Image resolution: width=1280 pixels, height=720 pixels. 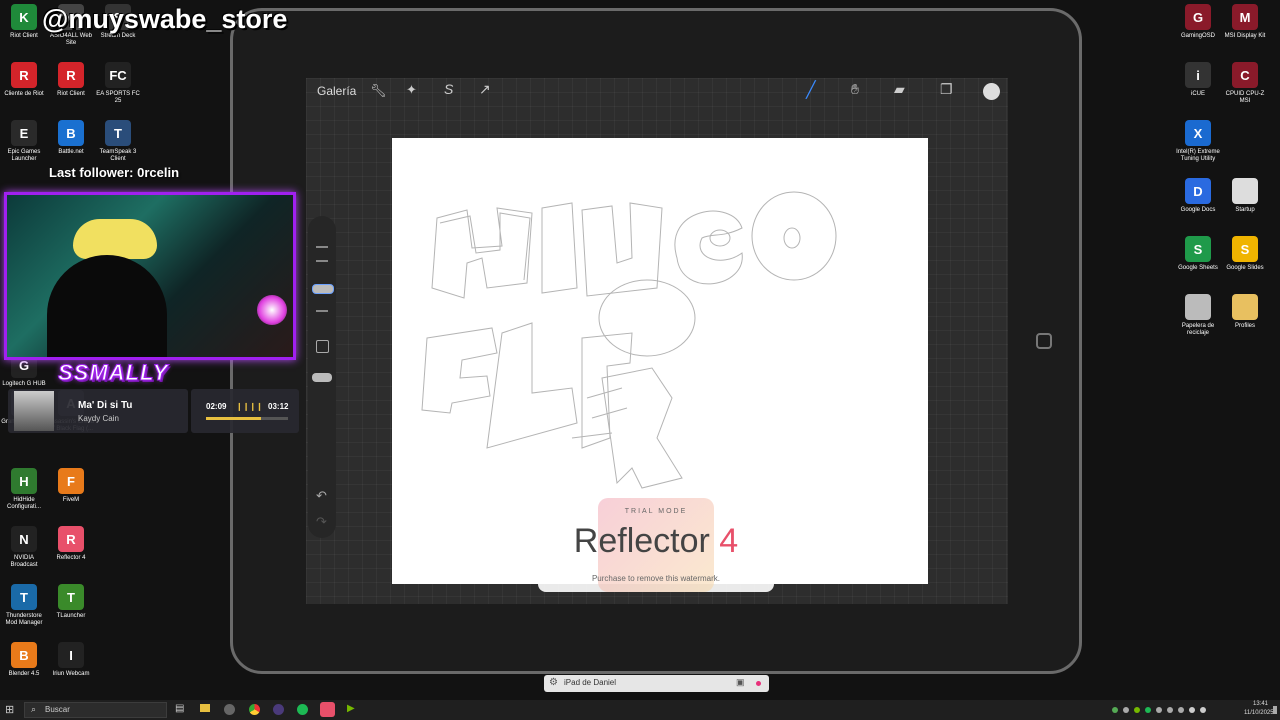 I want to click on app-label: Epic Games Launcher, so click(x=24, y=155).